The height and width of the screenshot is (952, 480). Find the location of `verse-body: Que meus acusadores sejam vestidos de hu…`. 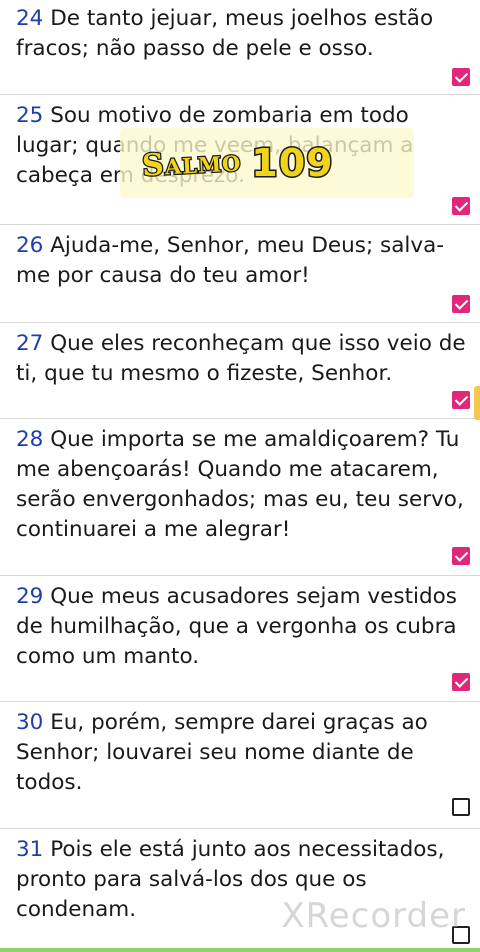

verse-body: Que meus acusadores sejam vestidos de hu… is located at coordinates (236, 626).